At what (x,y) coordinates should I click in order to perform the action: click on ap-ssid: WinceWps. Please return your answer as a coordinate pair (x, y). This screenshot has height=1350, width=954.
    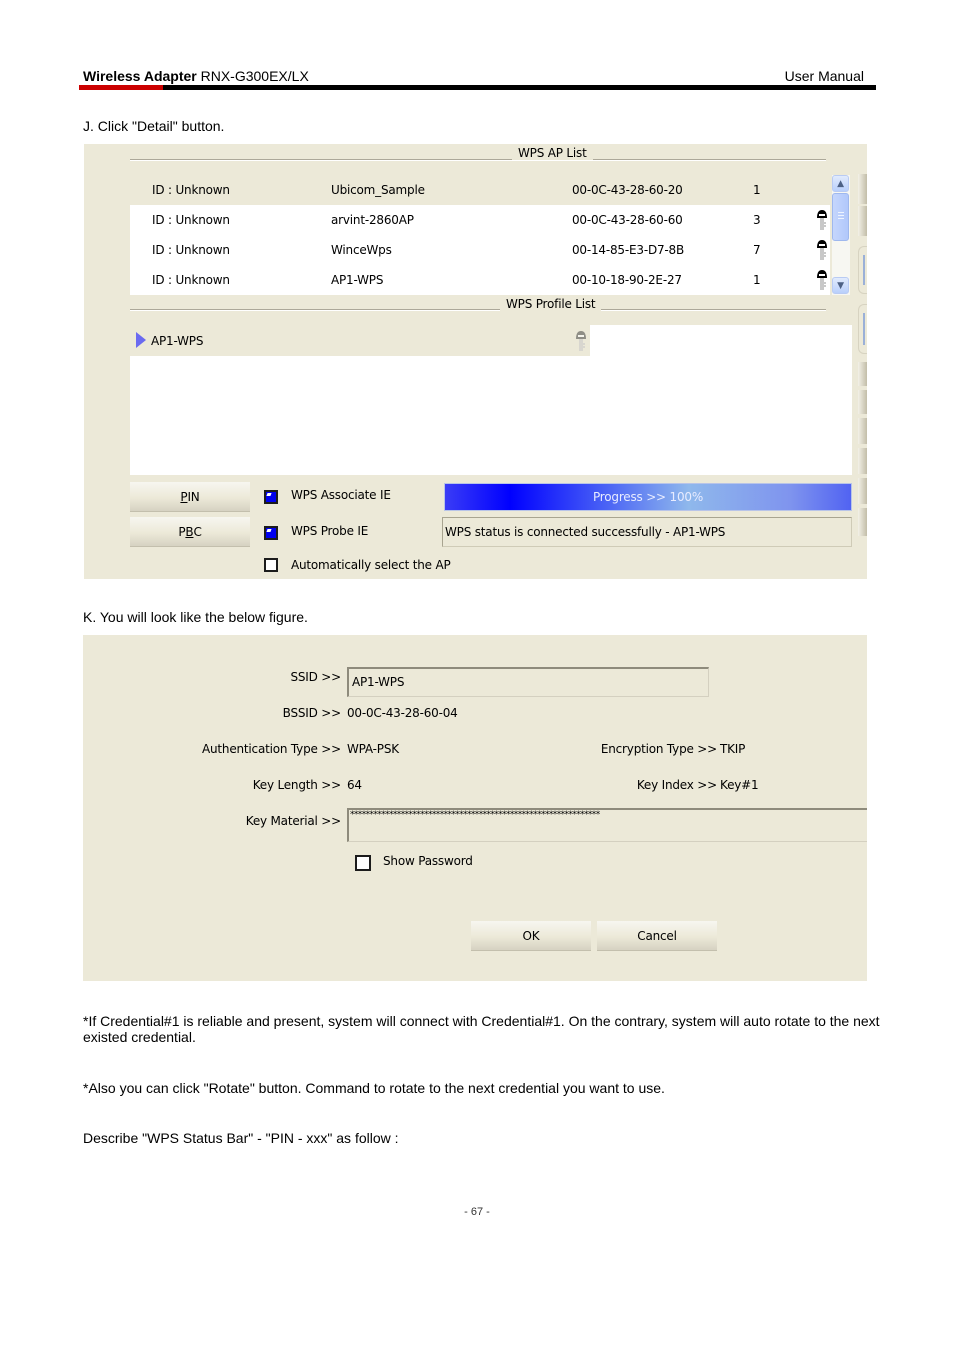
    Looking at the image, I should click on (361, 250).